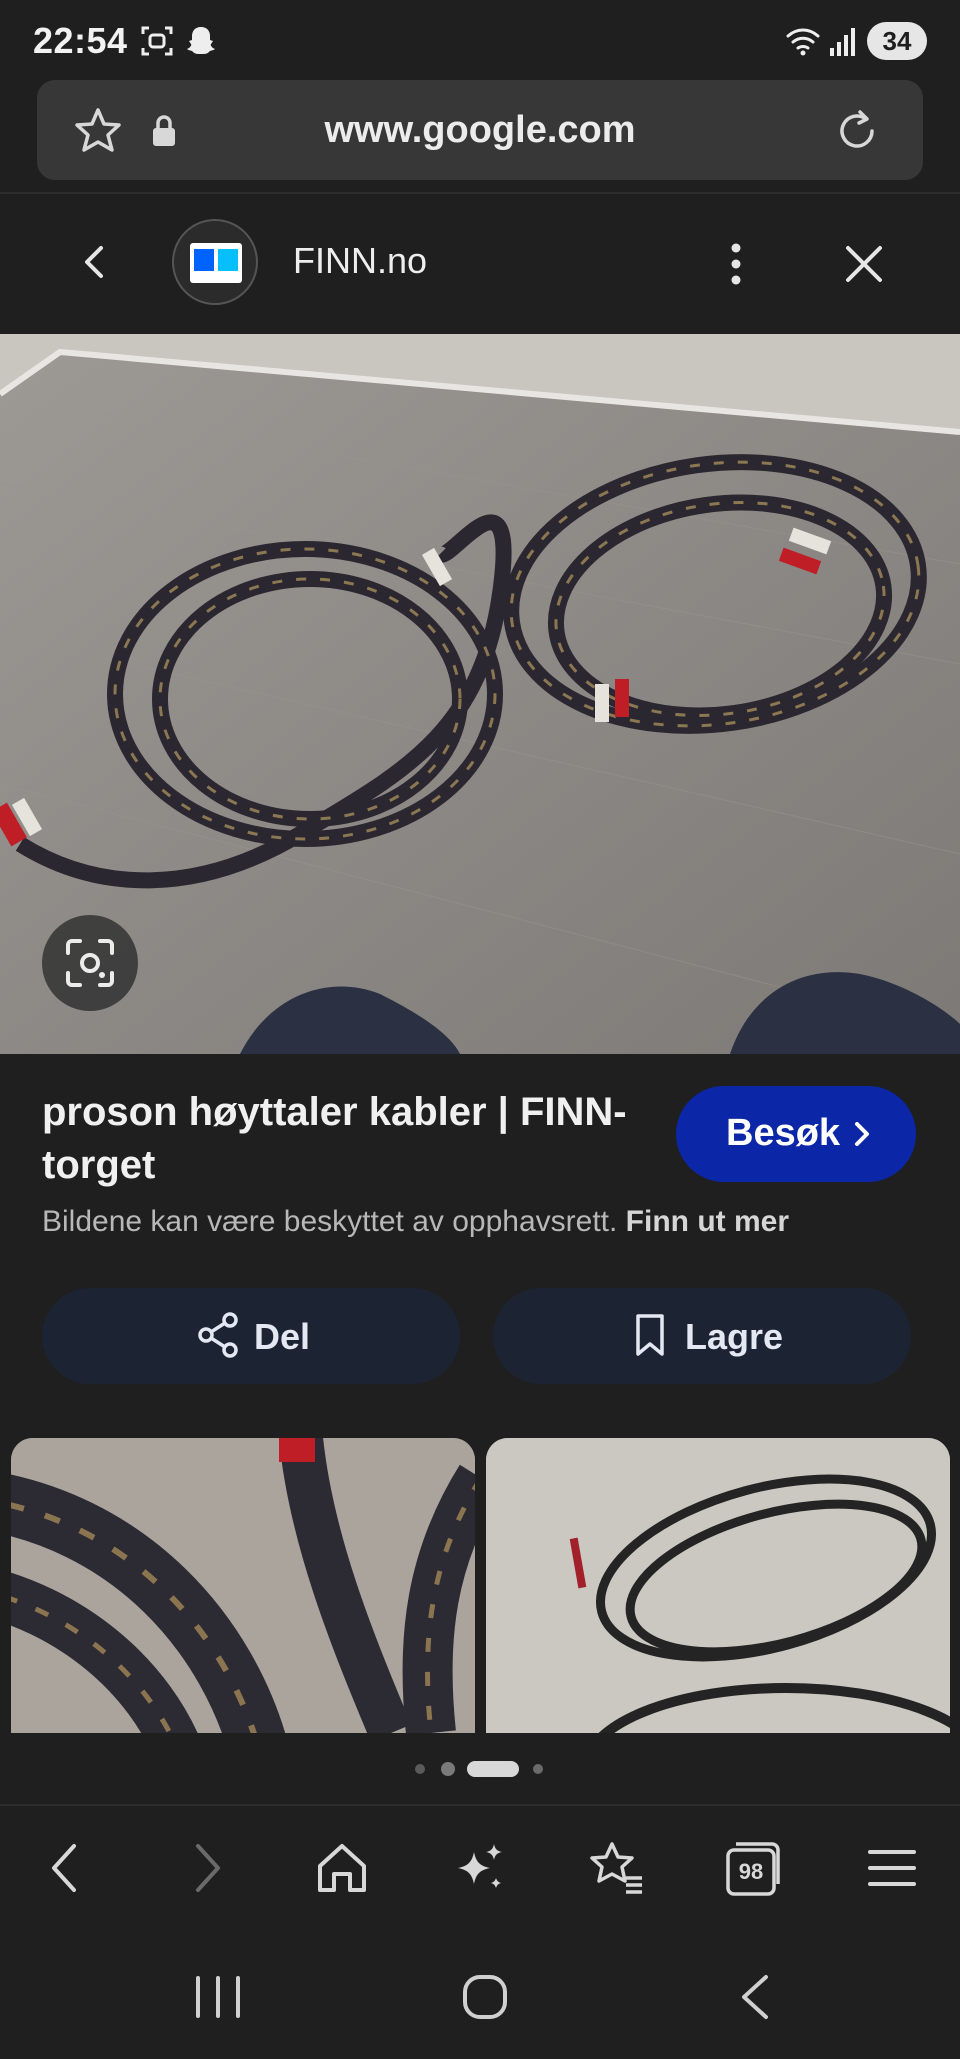 This screenshot has height=2059, width=960. Describe the element at coordinates (480, 264) in the screenshot. I see `site-header` at that location.